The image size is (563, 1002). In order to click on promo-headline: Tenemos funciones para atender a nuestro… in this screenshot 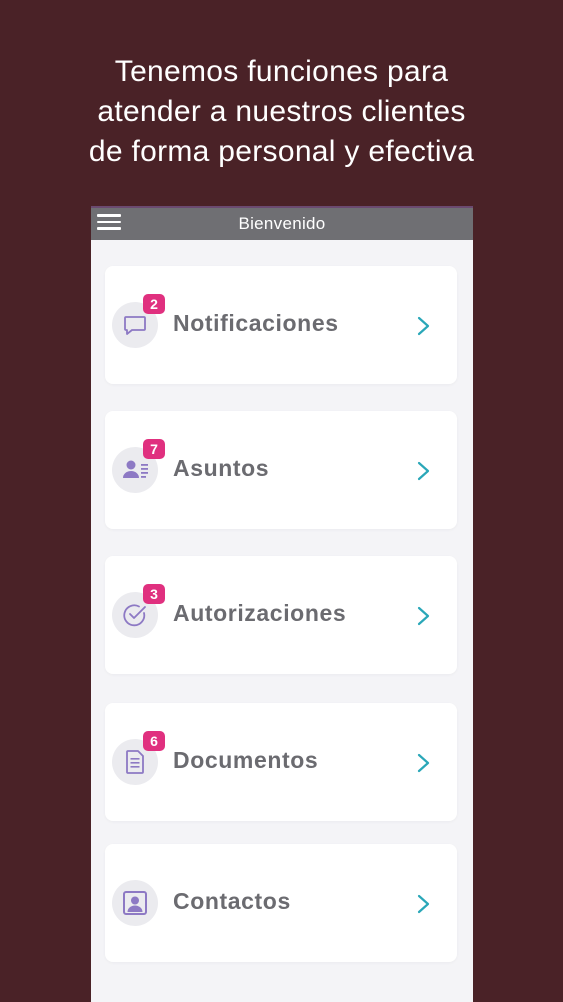, I will do `click(281, 112)`.